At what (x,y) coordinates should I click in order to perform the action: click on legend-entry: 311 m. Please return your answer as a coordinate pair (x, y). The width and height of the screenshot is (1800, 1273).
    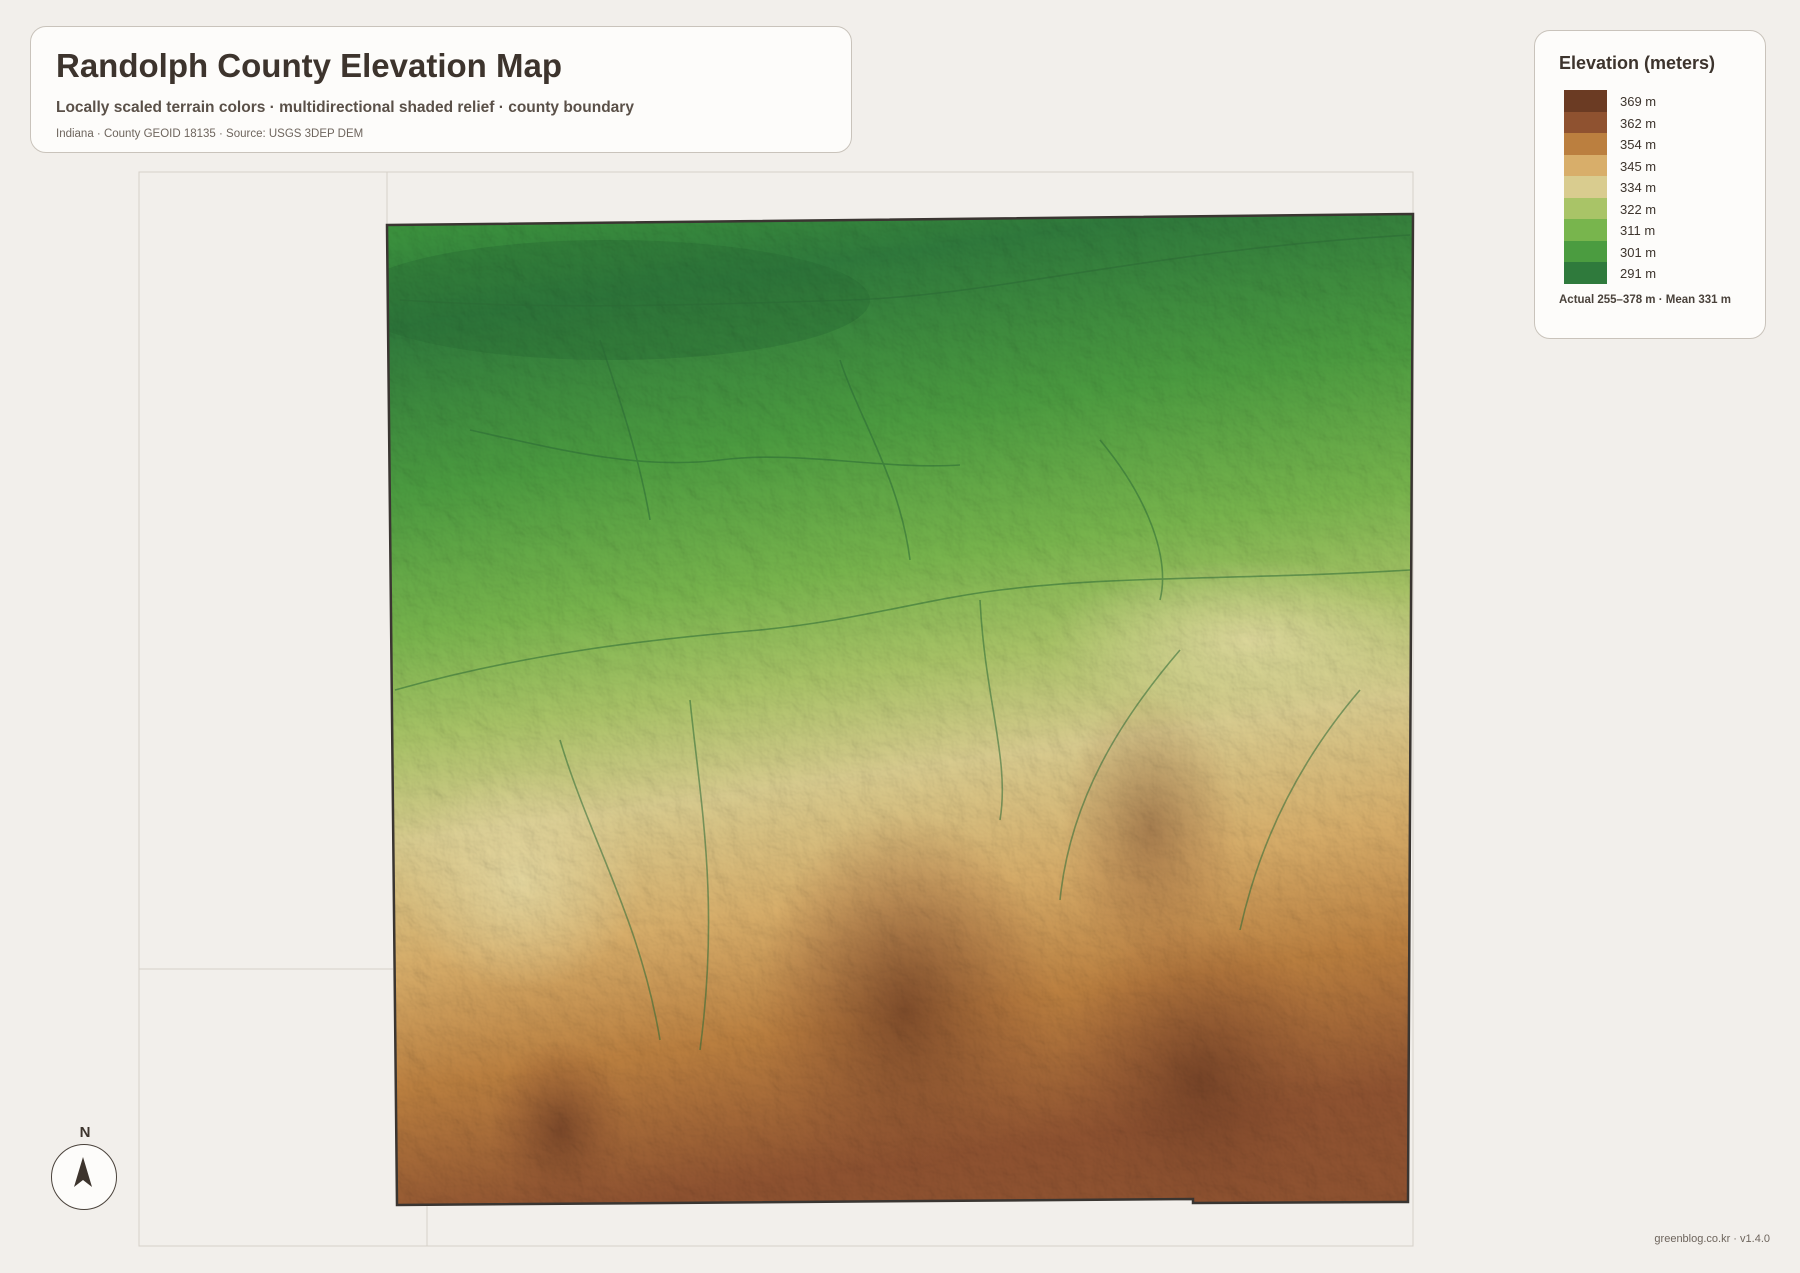
    Looking at the image, I should click on (1654, 230).